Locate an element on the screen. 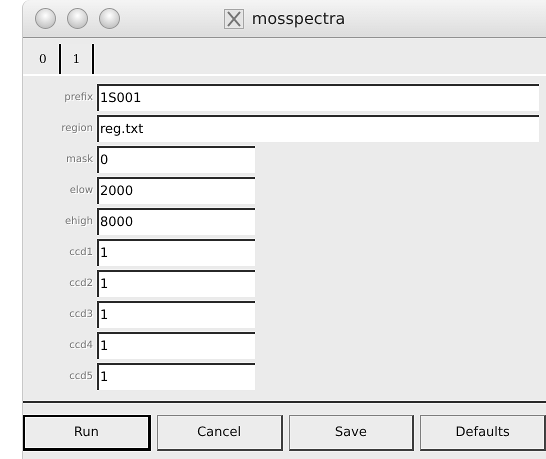 This screenshot has width=546, height=459. zoom-button is located at coordinates (109, 18).